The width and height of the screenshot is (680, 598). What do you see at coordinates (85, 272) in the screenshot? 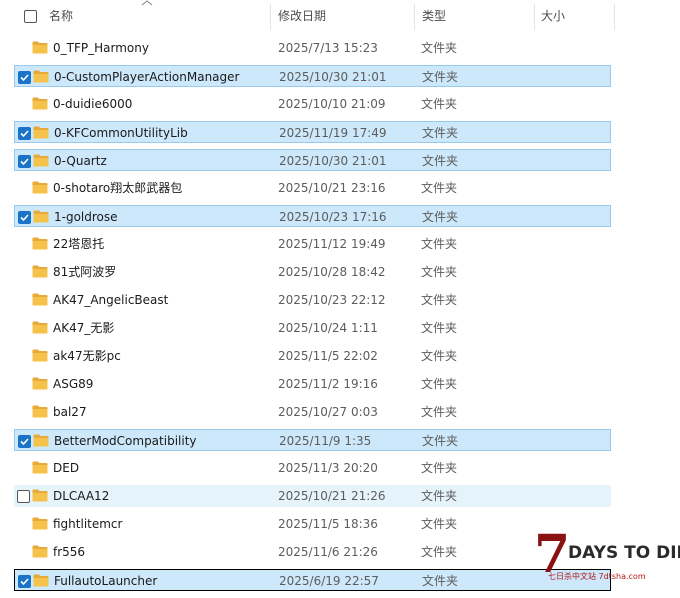
I see `file-name: 81式阿波罗` at bounding box center [85, 272].